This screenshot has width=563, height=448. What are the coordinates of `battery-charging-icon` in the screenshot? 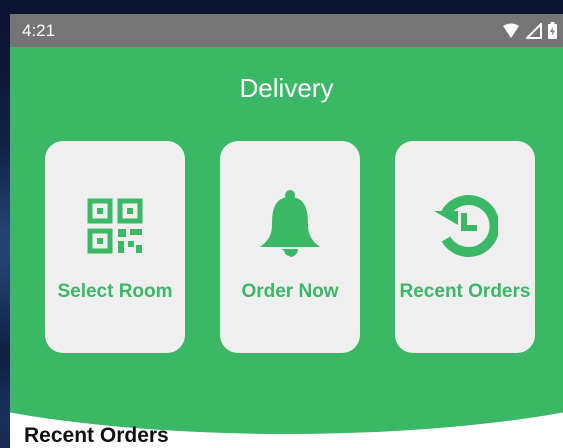 It's located at (552, 30).